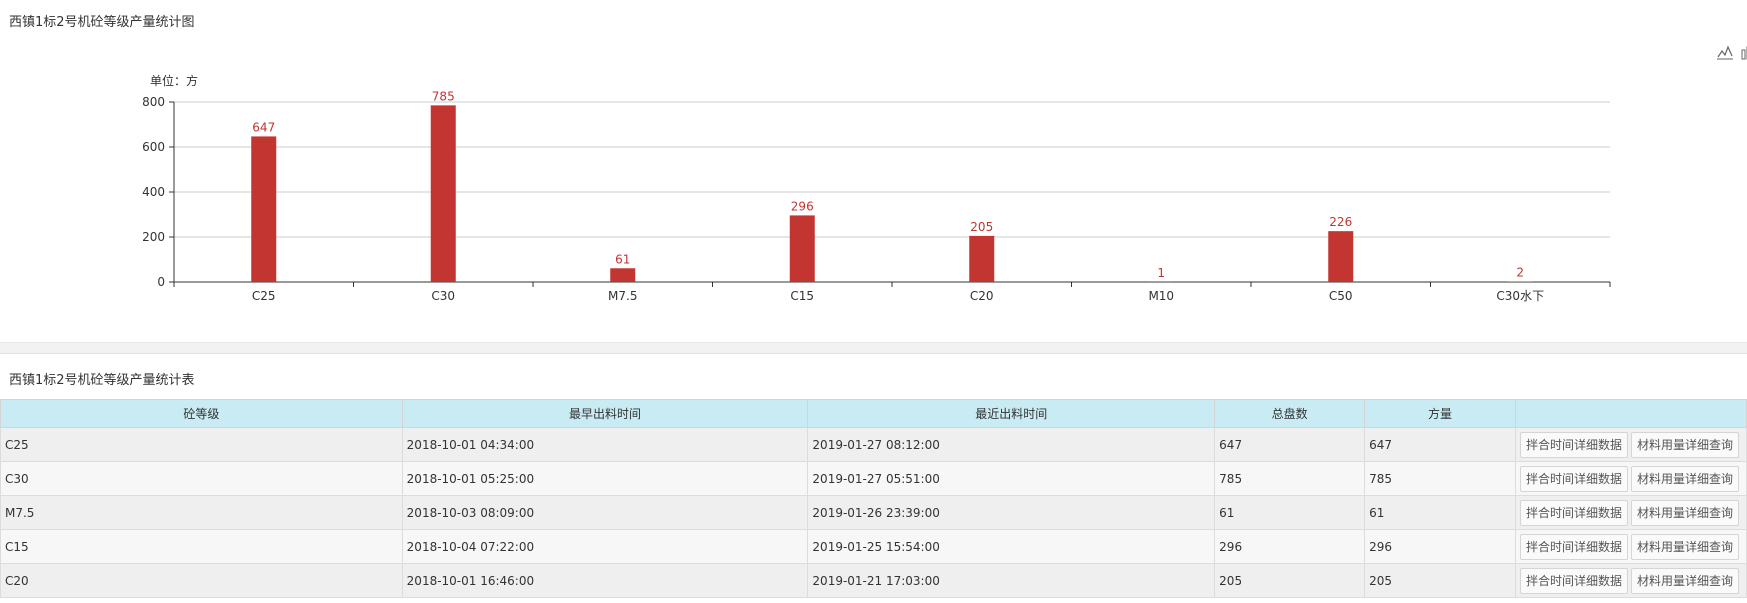  What do you see at coordinates (1290, 580) in the screenshot?
I see `cell-batches: 205` at bounding box center [1290, 580].